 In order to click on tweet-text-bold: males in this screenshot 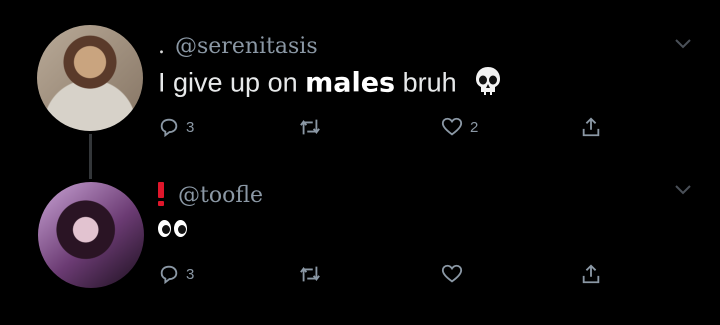, I will do `click(350, 83)`.